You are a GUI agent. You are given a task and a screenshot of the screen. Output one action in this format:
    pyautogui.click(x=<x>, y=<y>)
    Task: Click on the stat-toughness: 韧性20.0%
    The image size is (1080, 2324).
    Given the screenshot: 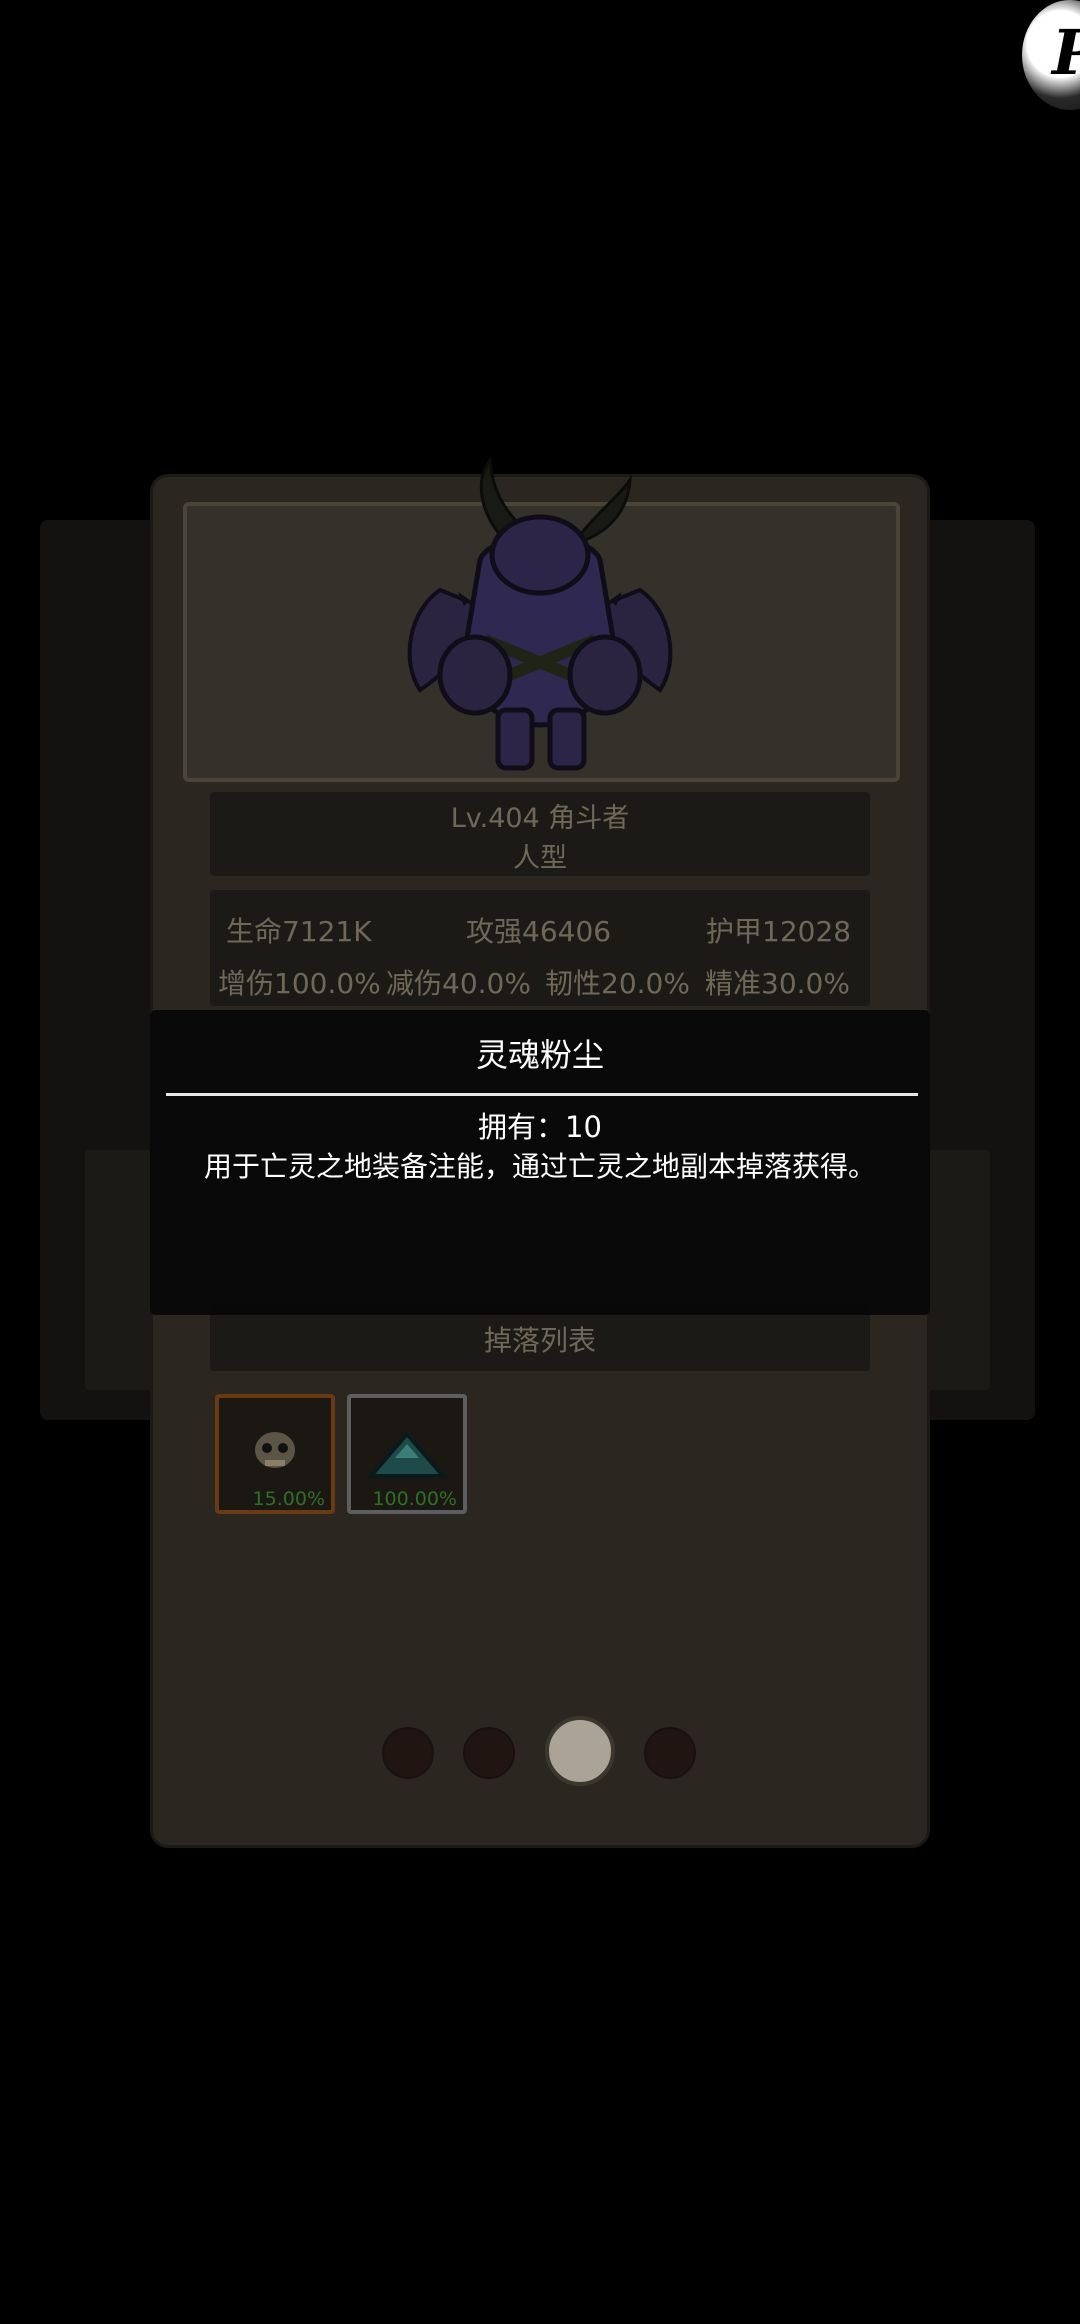 What is the action you would take?
    pyautogui.click(x=617, y=983)
    